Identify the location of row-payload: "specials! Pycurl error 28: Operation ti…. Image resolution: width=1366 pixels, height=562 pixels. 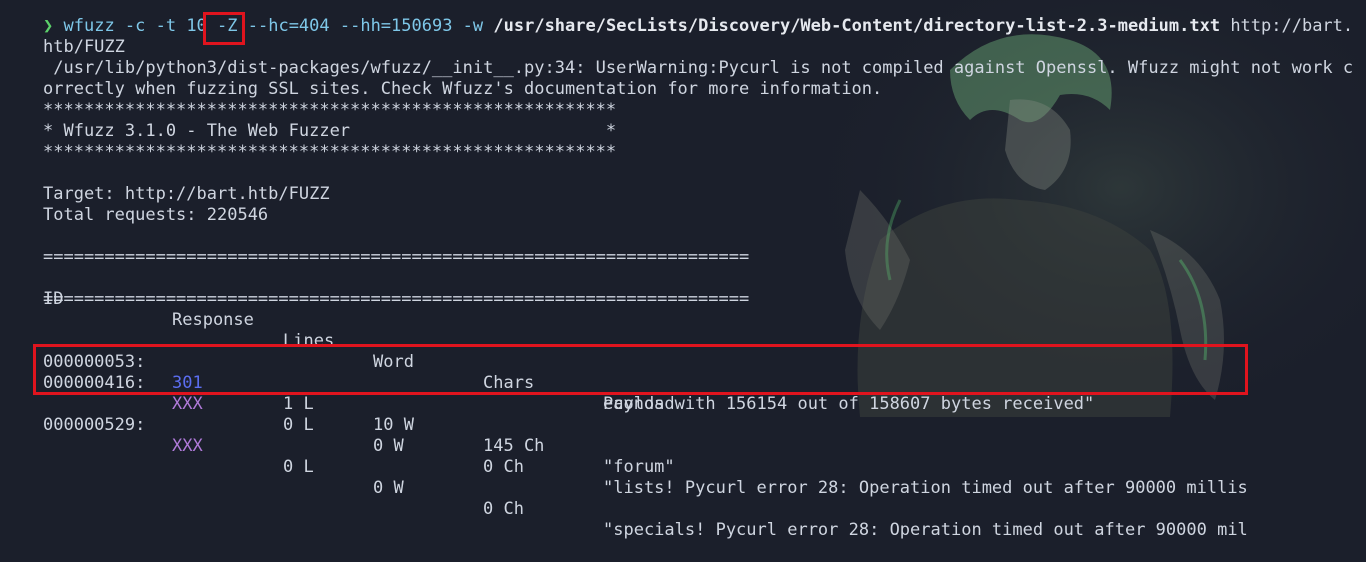
(925, 530).